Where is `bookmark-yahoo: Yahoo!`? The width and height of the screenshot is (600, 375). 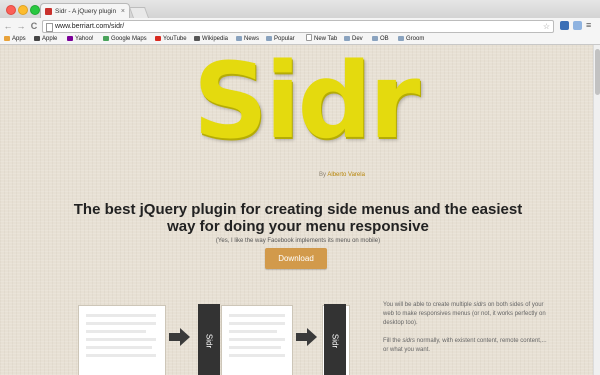
bookmark-yahoo: Yahoo! is located at coordinates (80, 39).